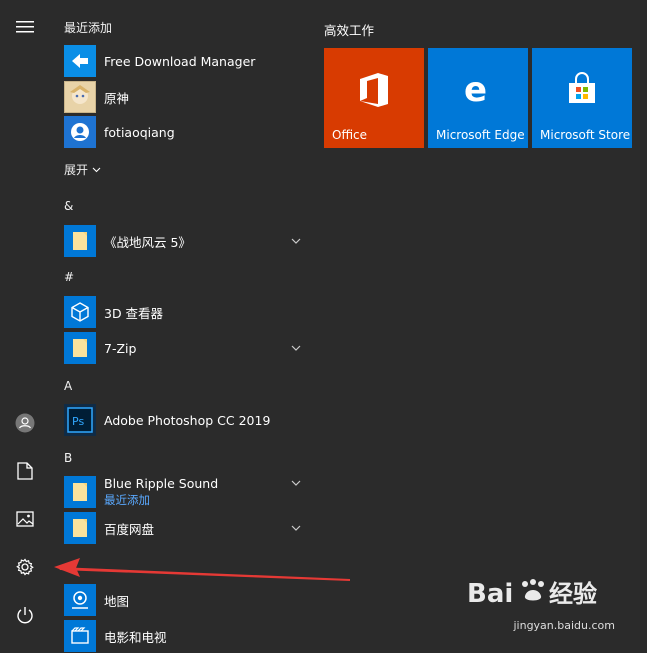  What do you see at coordinates (68, 386) in the screenshot?
I see `group-letter-a: A` at bounding box center [68, 386].